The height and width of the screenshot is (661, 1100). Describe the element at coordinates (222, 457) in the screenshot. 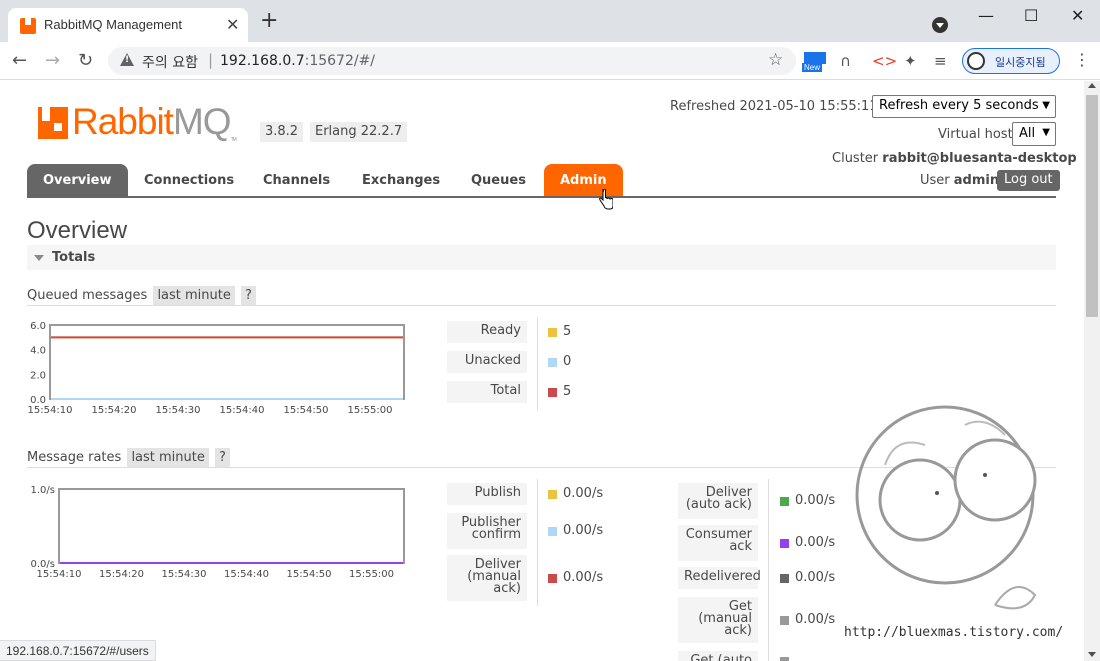

I see `rates-help-button: ?` at that location.